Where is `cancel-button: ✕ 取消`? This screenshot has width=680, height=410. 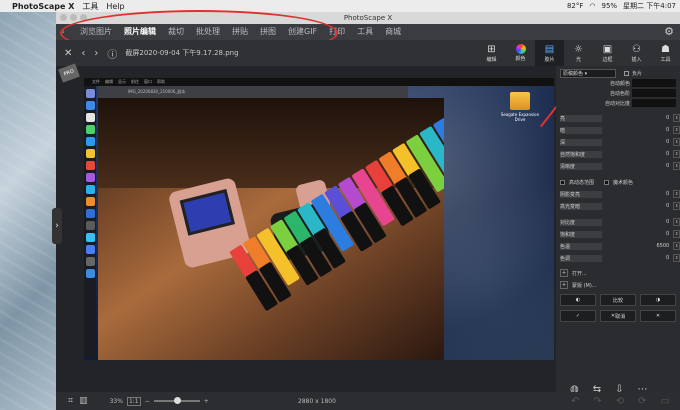
cancel-button: ✕ 取消 is located at coordinates (618, 316).